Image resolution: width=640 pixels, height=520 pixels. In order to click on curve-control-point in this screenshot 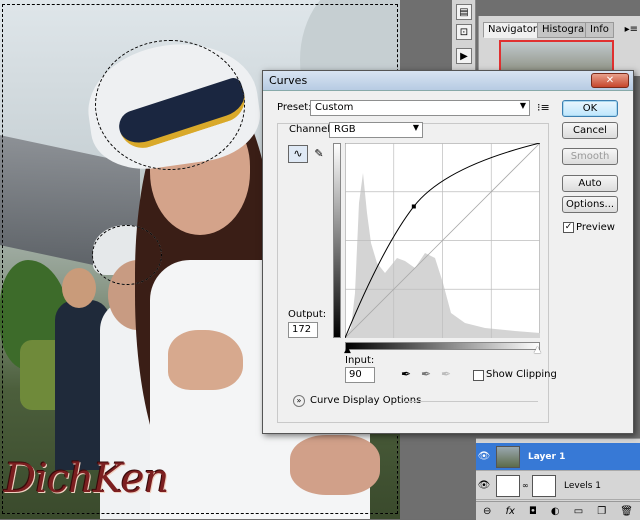, I will do `click(413, 206)`.